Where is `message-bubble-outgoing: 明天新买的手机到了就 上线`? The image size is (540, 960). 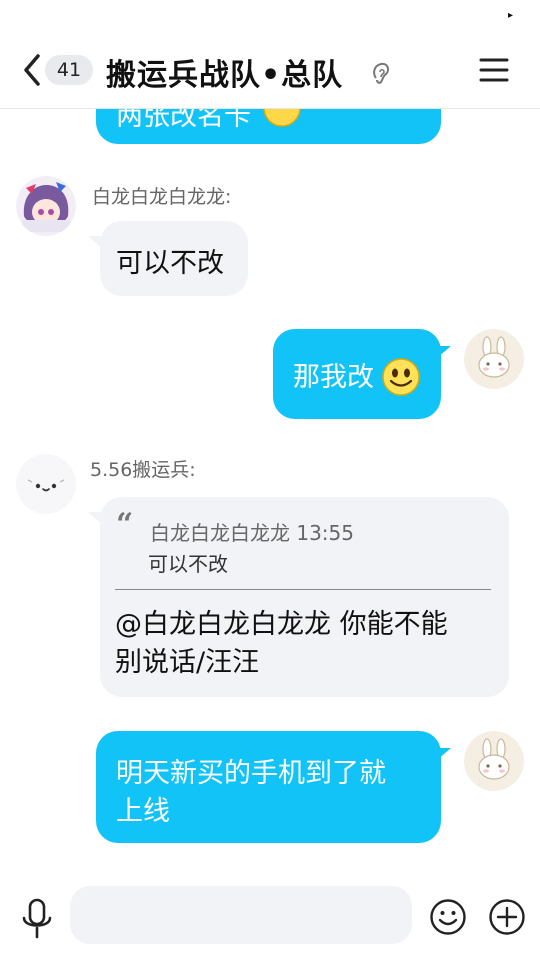 message-bubble-outgoing: 明天新买的手机到了就 上线 is located at coordinates (268, 787).